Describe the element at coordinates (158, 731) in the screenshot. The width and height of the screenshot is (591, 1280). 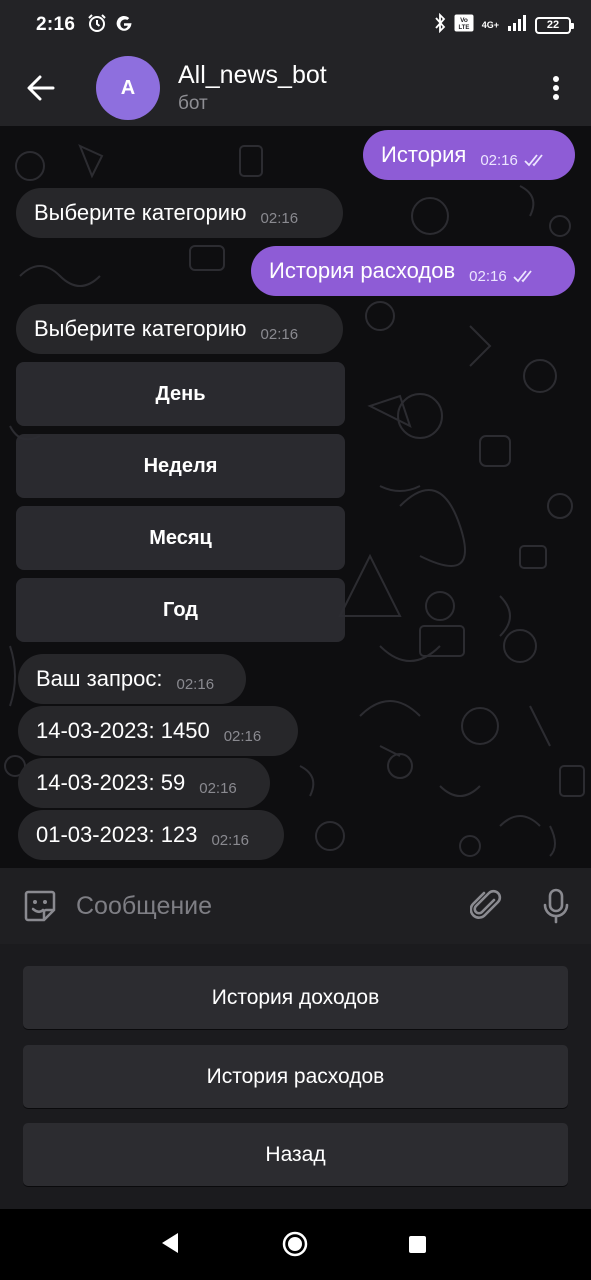
I see `message-incoming: 14-03-2023: 1450 02:16` at that location.